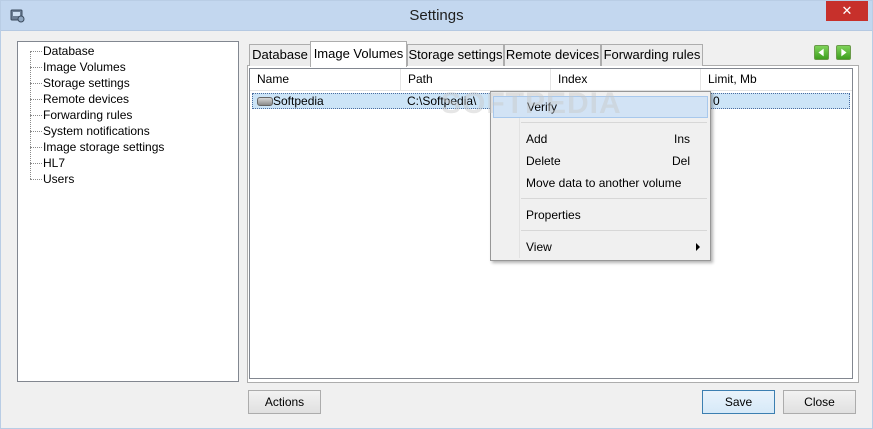 The image size is (873, 429). I want to click on window-title: Settings, so click(436, 15).